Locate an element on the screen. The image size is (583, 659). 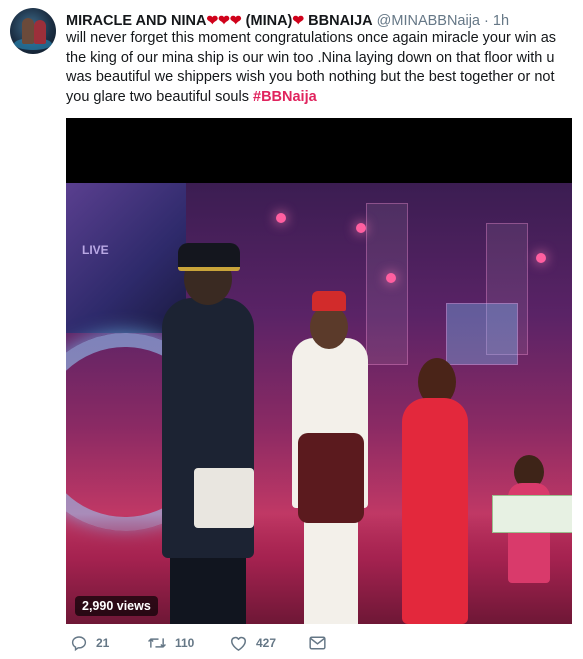
person-head is located at coordinates (329, 327).